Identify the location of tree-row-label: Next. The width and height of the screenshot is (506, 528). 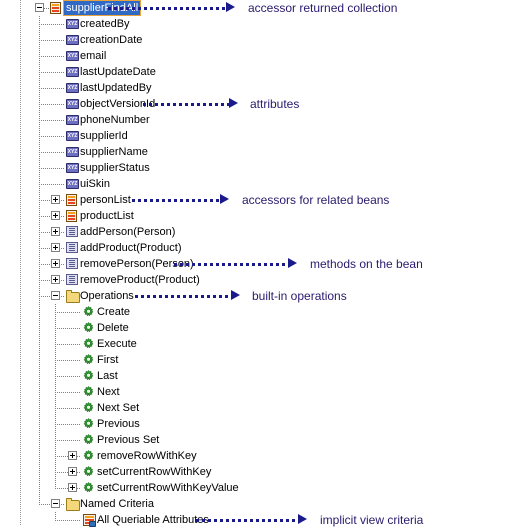
(108, 392).